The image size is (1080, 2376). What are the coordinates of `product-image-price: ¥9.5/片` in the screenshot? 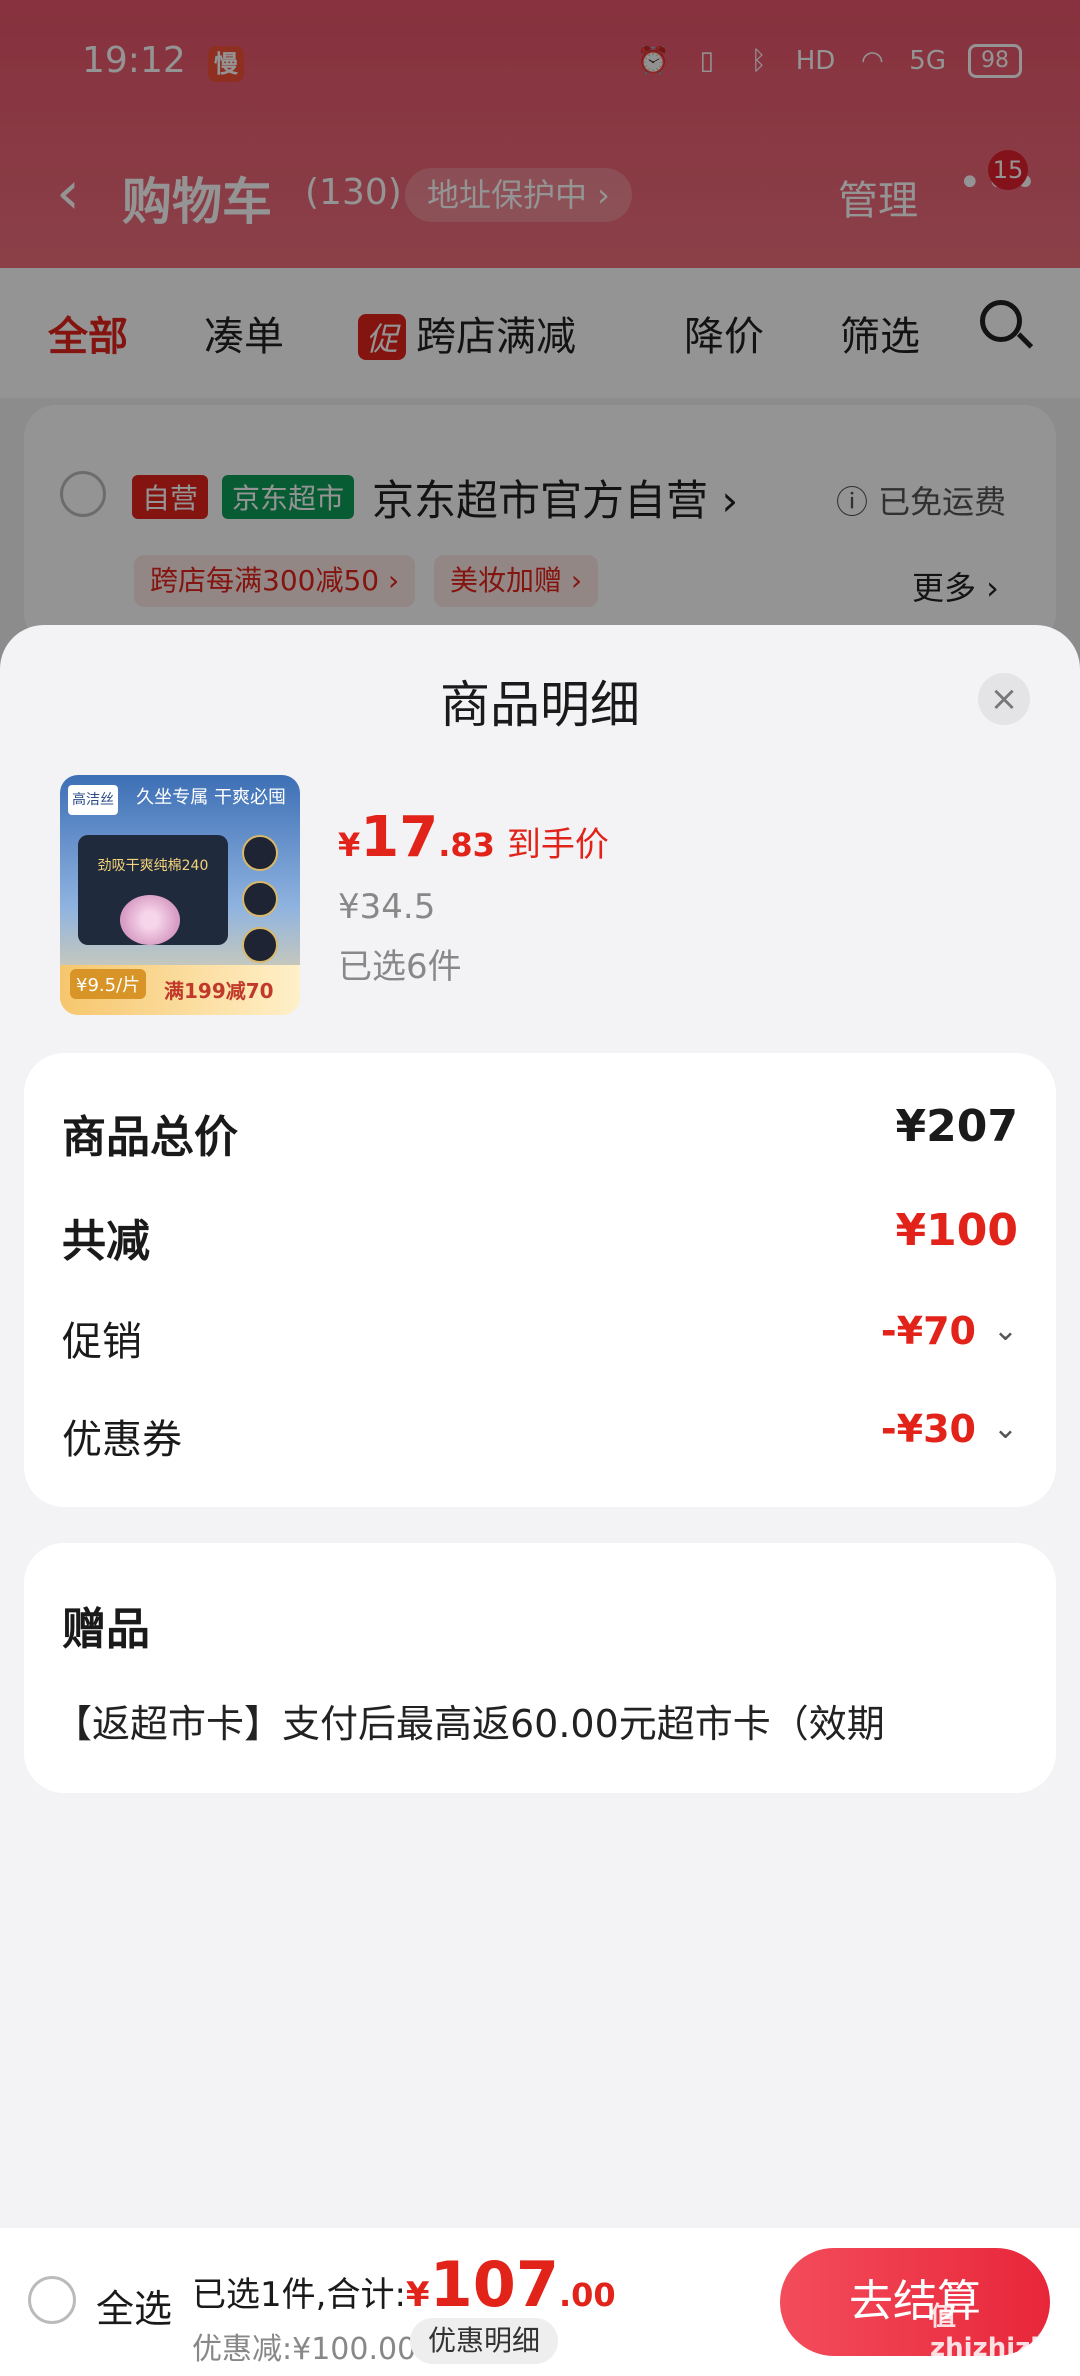 It's located at (108, 984).